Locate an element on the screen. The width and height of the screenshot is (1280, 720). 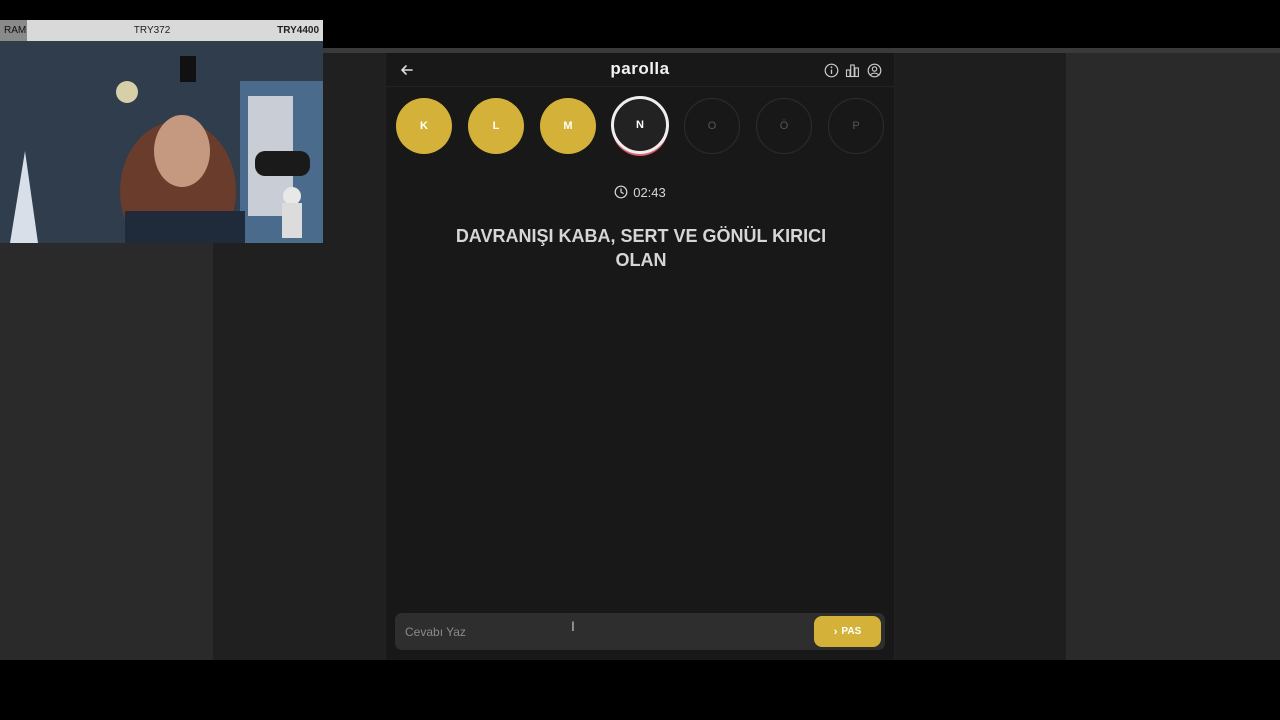
timer-value: 02:43 is located at coordinates (649, 192).